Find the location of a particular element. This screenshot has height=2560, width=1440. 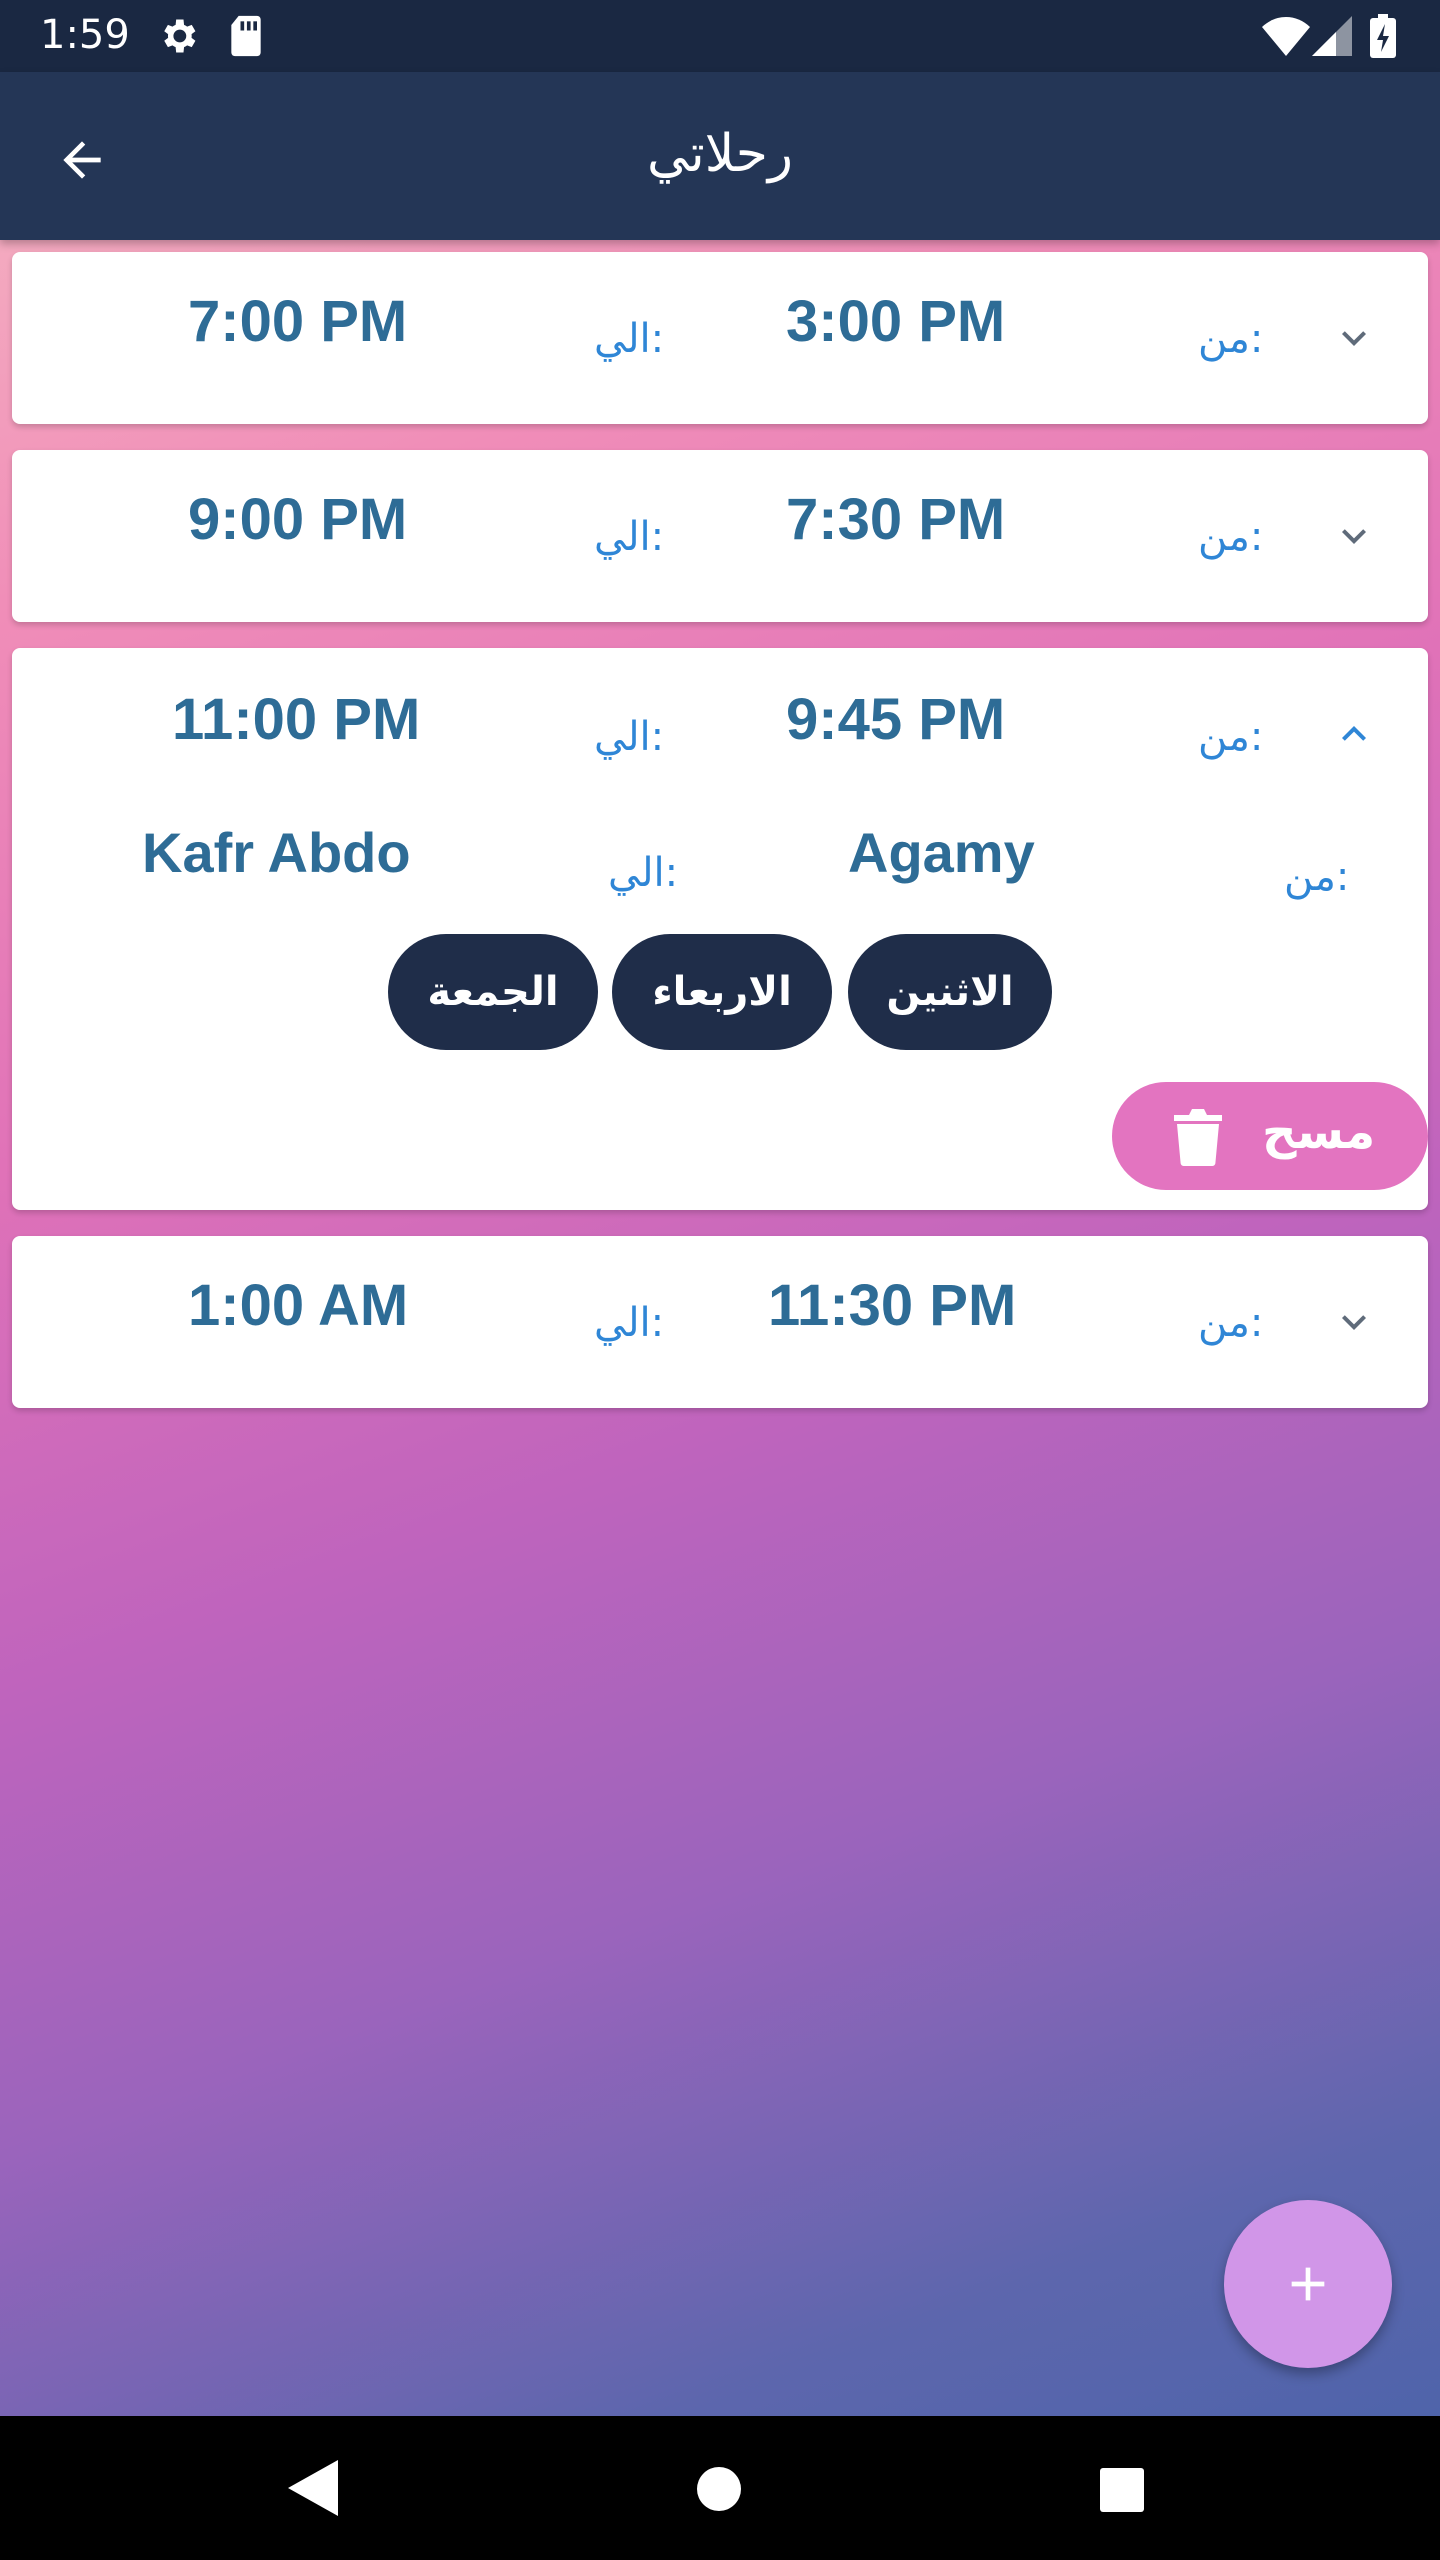

signal-icon is located at coordinates (1332, 38).